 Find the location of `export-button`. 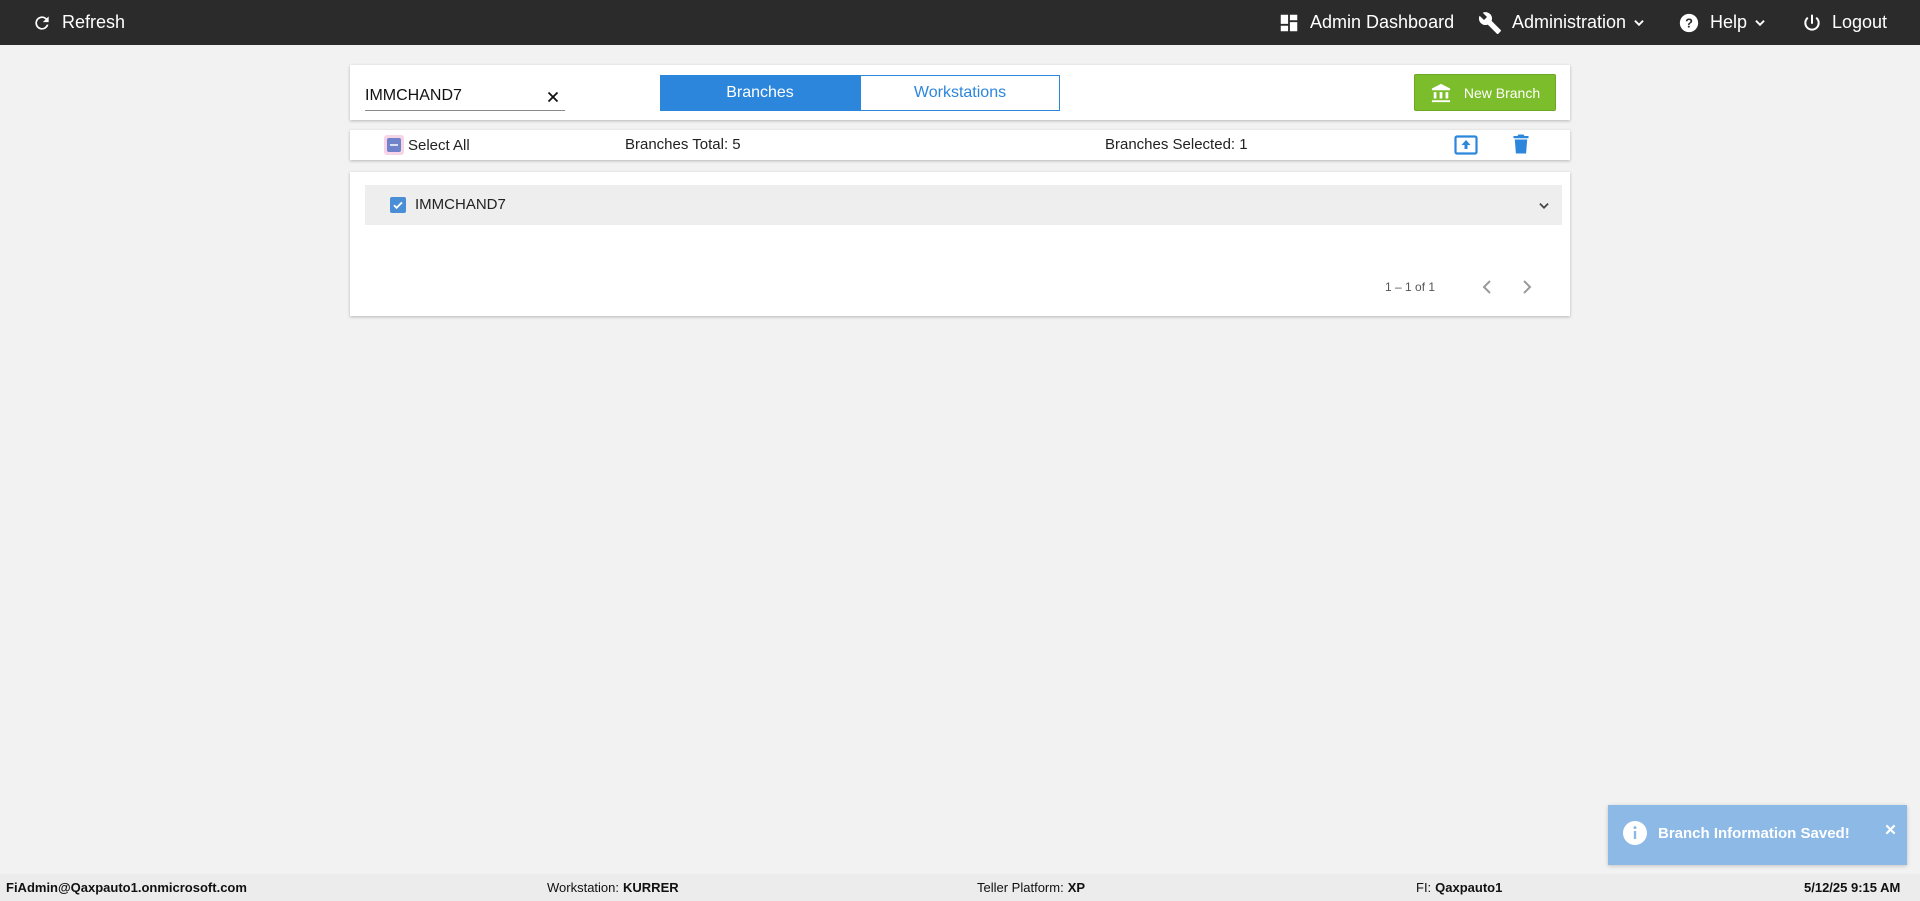

export-button is located at coordinates (1466, 145).